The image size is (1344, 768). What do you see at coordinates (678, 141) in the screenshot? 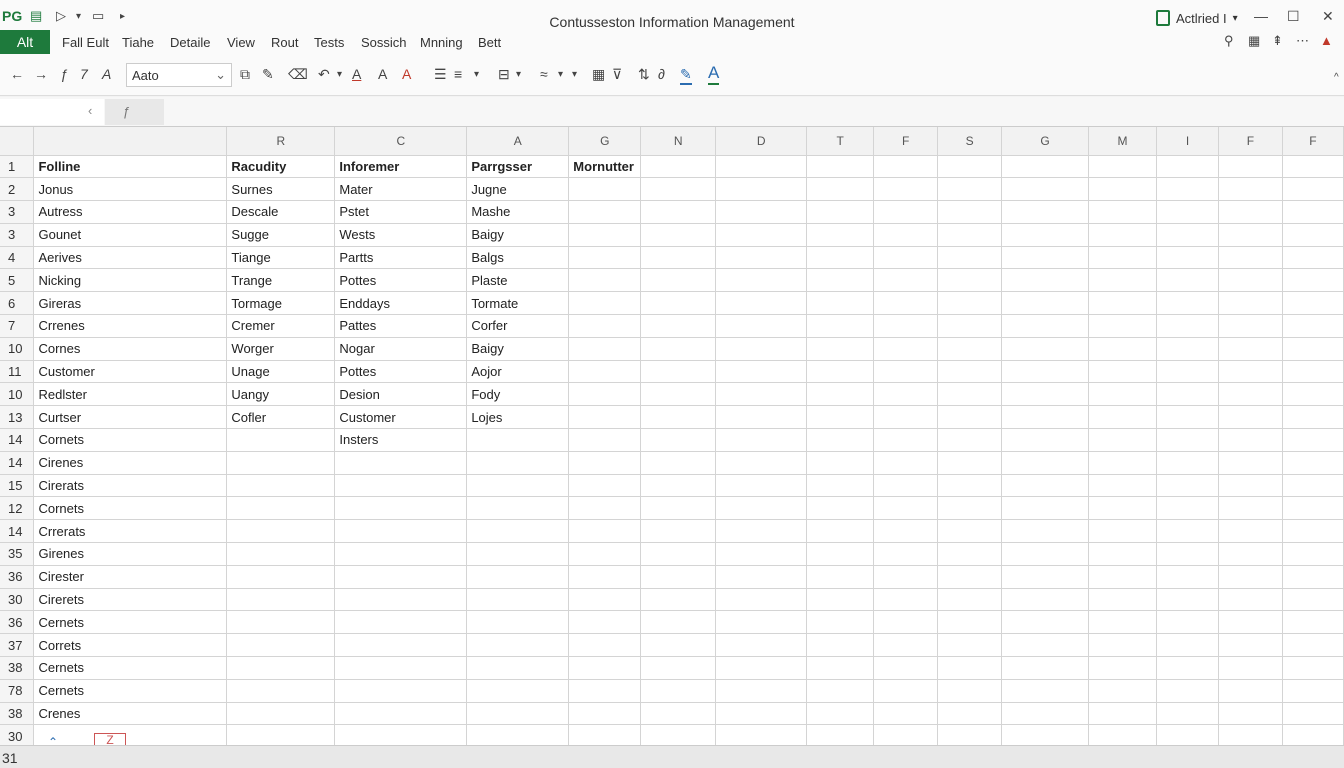
I see `column-header: N` at bounding box center [678, 141].